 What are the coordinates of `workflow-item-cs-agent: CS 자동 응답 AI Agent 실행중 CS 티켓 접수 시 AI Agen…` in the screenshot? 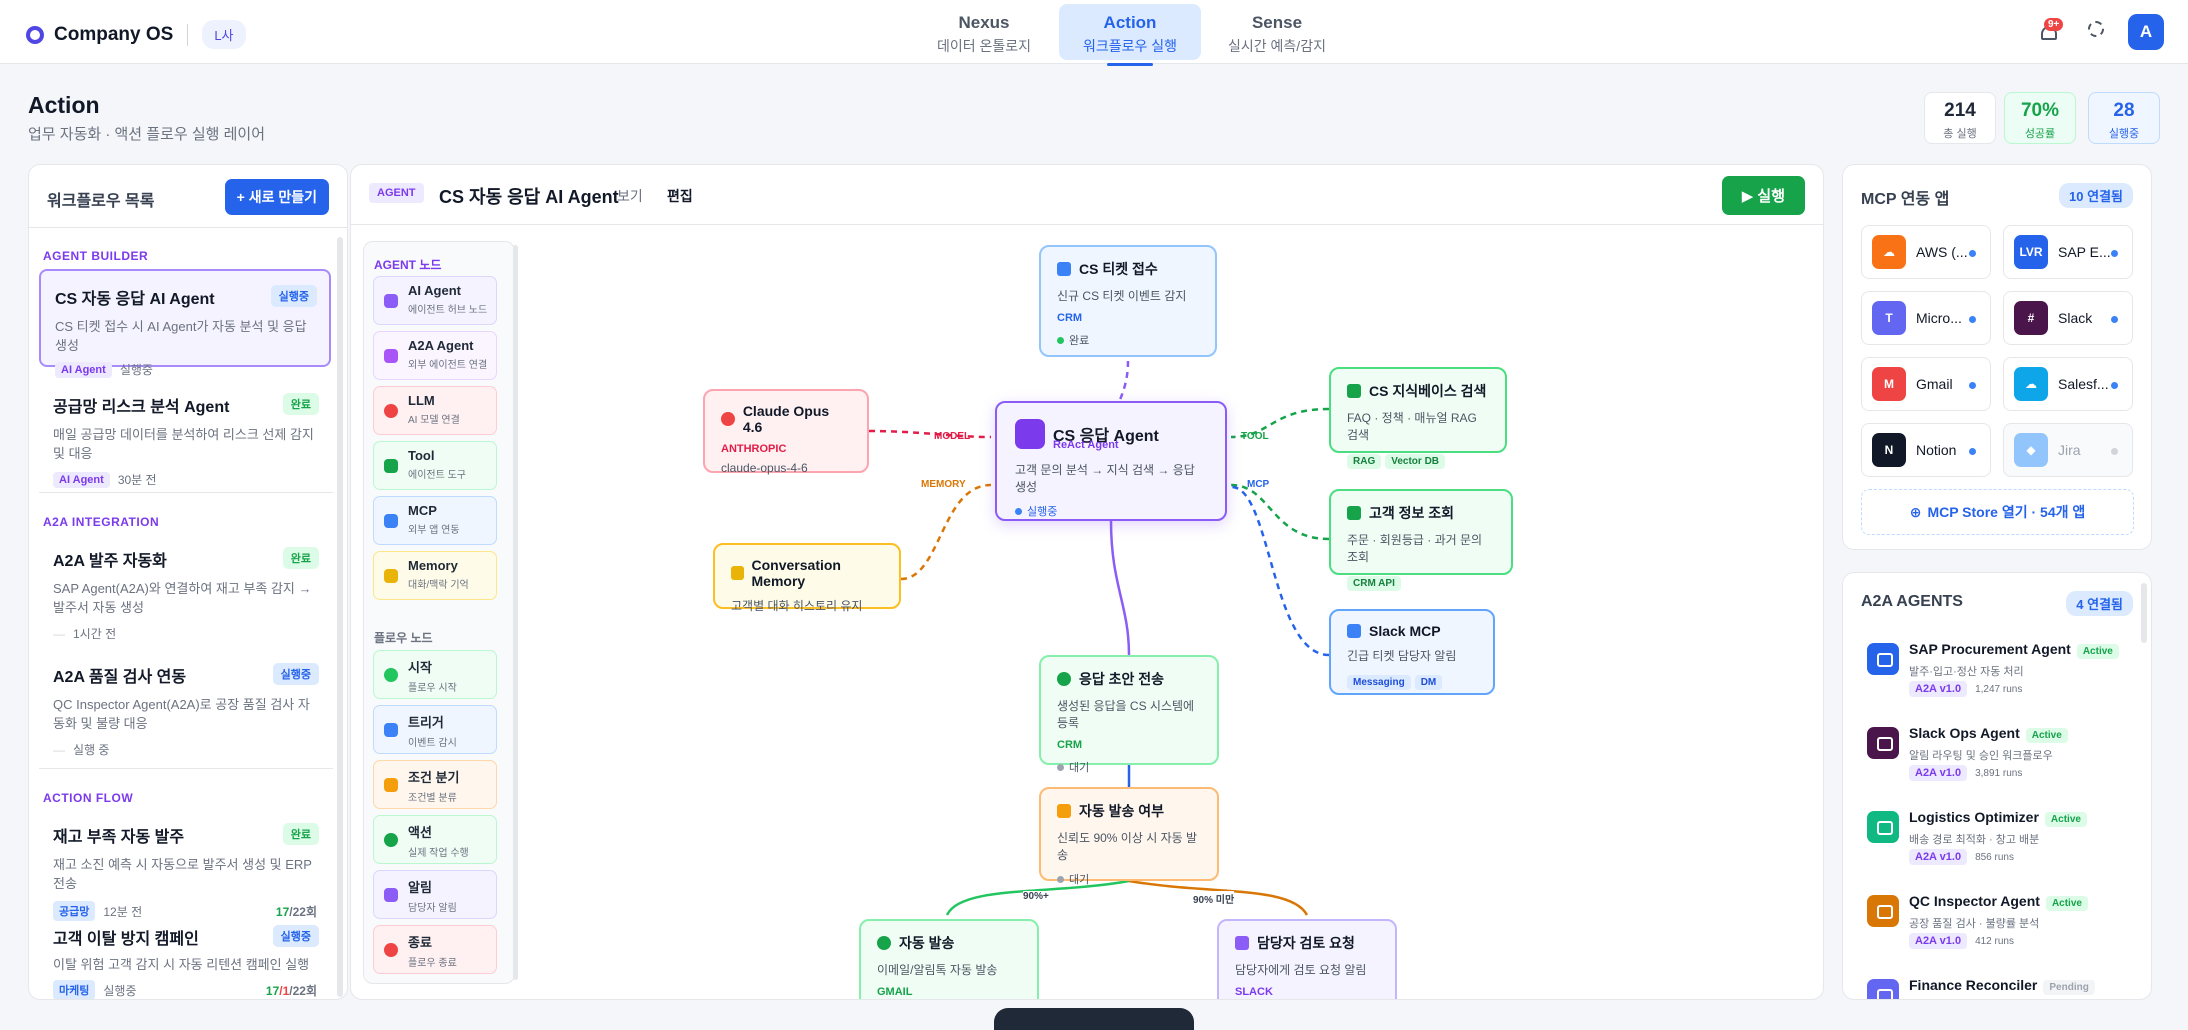 It's located at (185, 323).